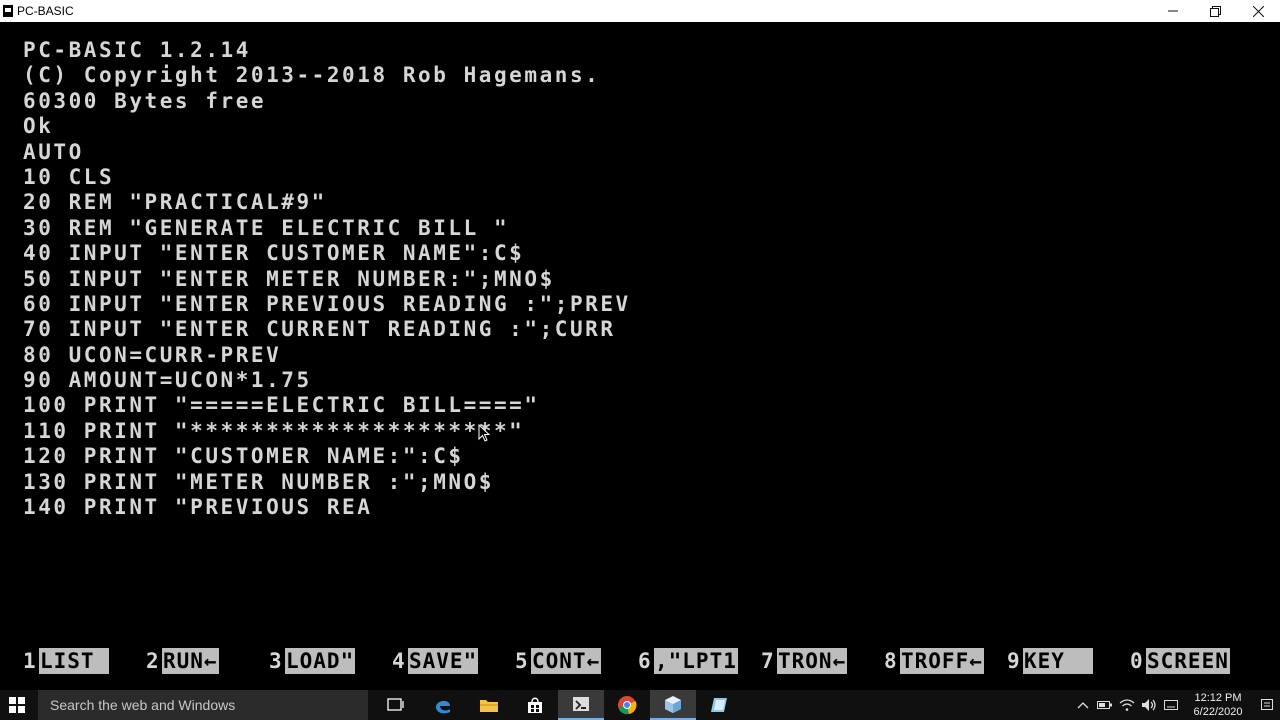 The image size is (1280, 720). I want to click on fkey-label: LOAD", so click(320, 661).